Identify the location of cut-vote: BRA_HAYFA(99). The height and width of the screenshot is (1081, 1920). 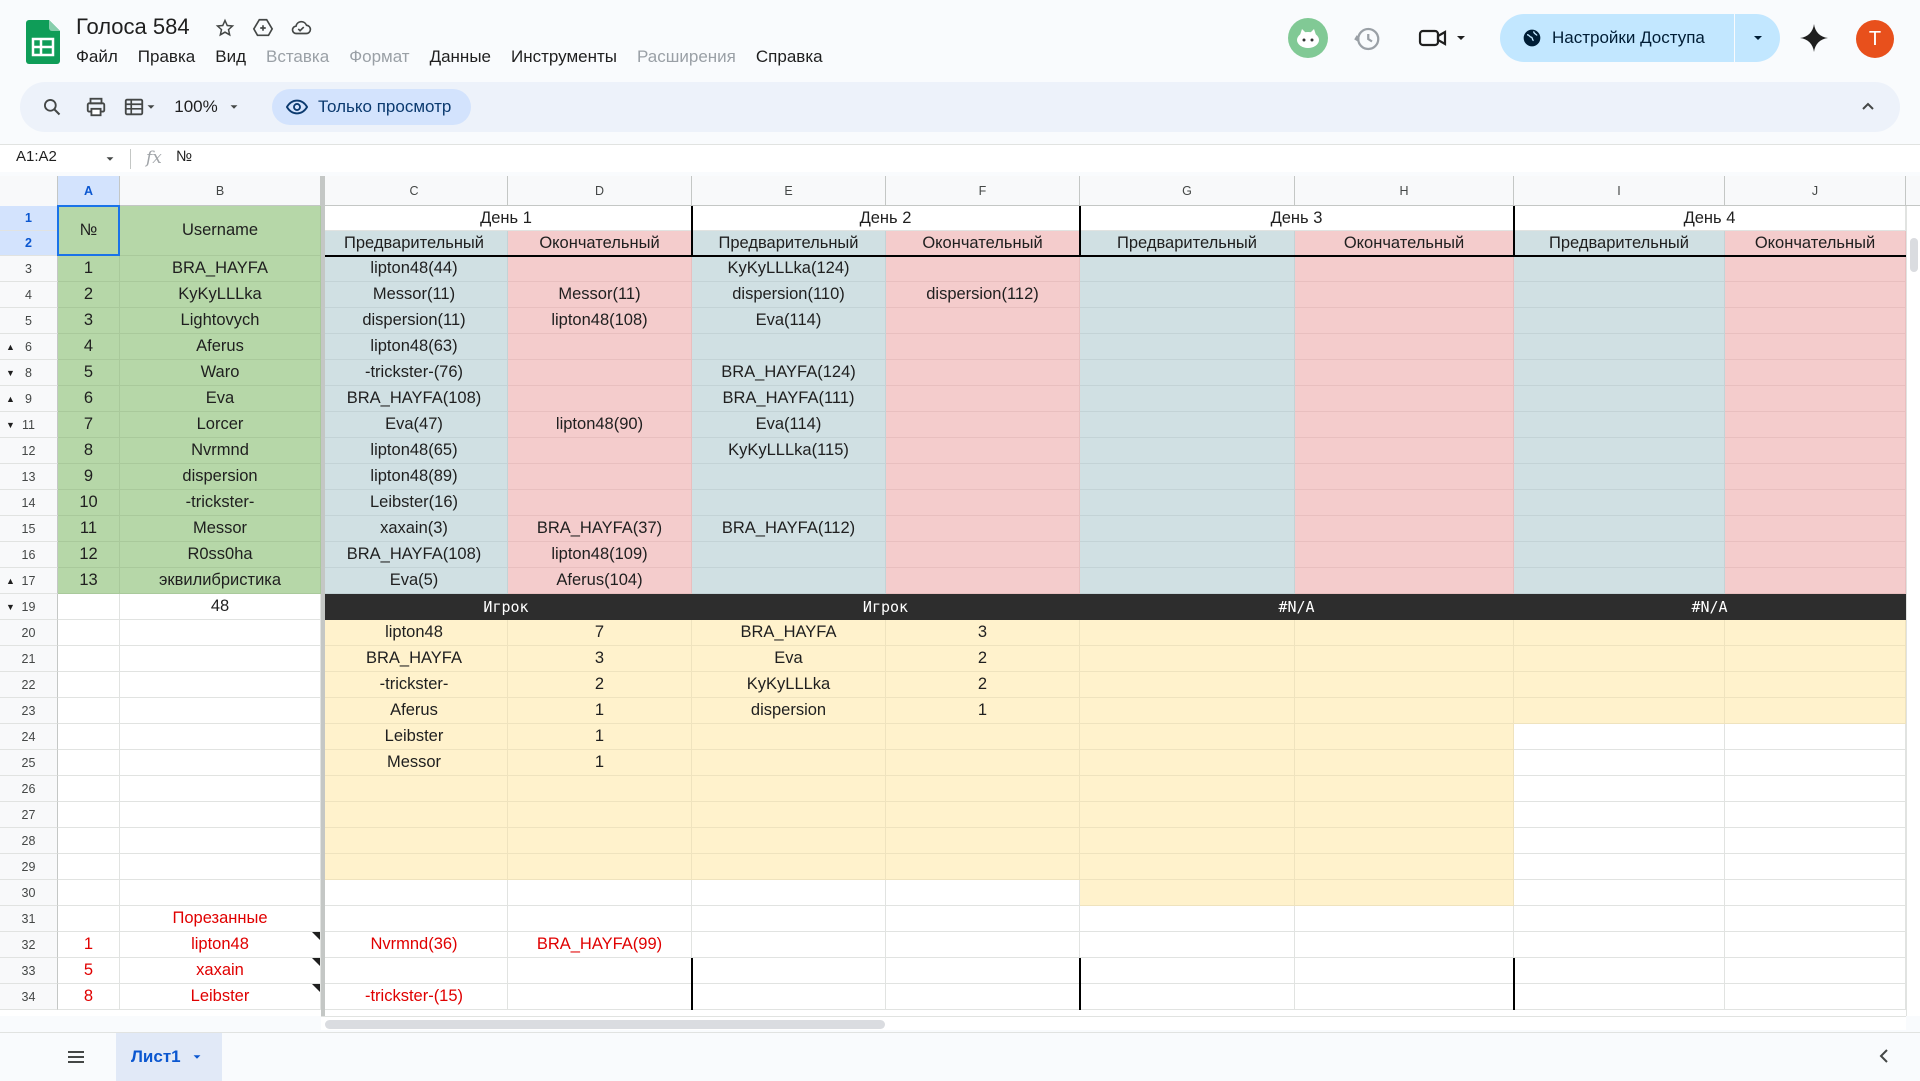
(600, 945).